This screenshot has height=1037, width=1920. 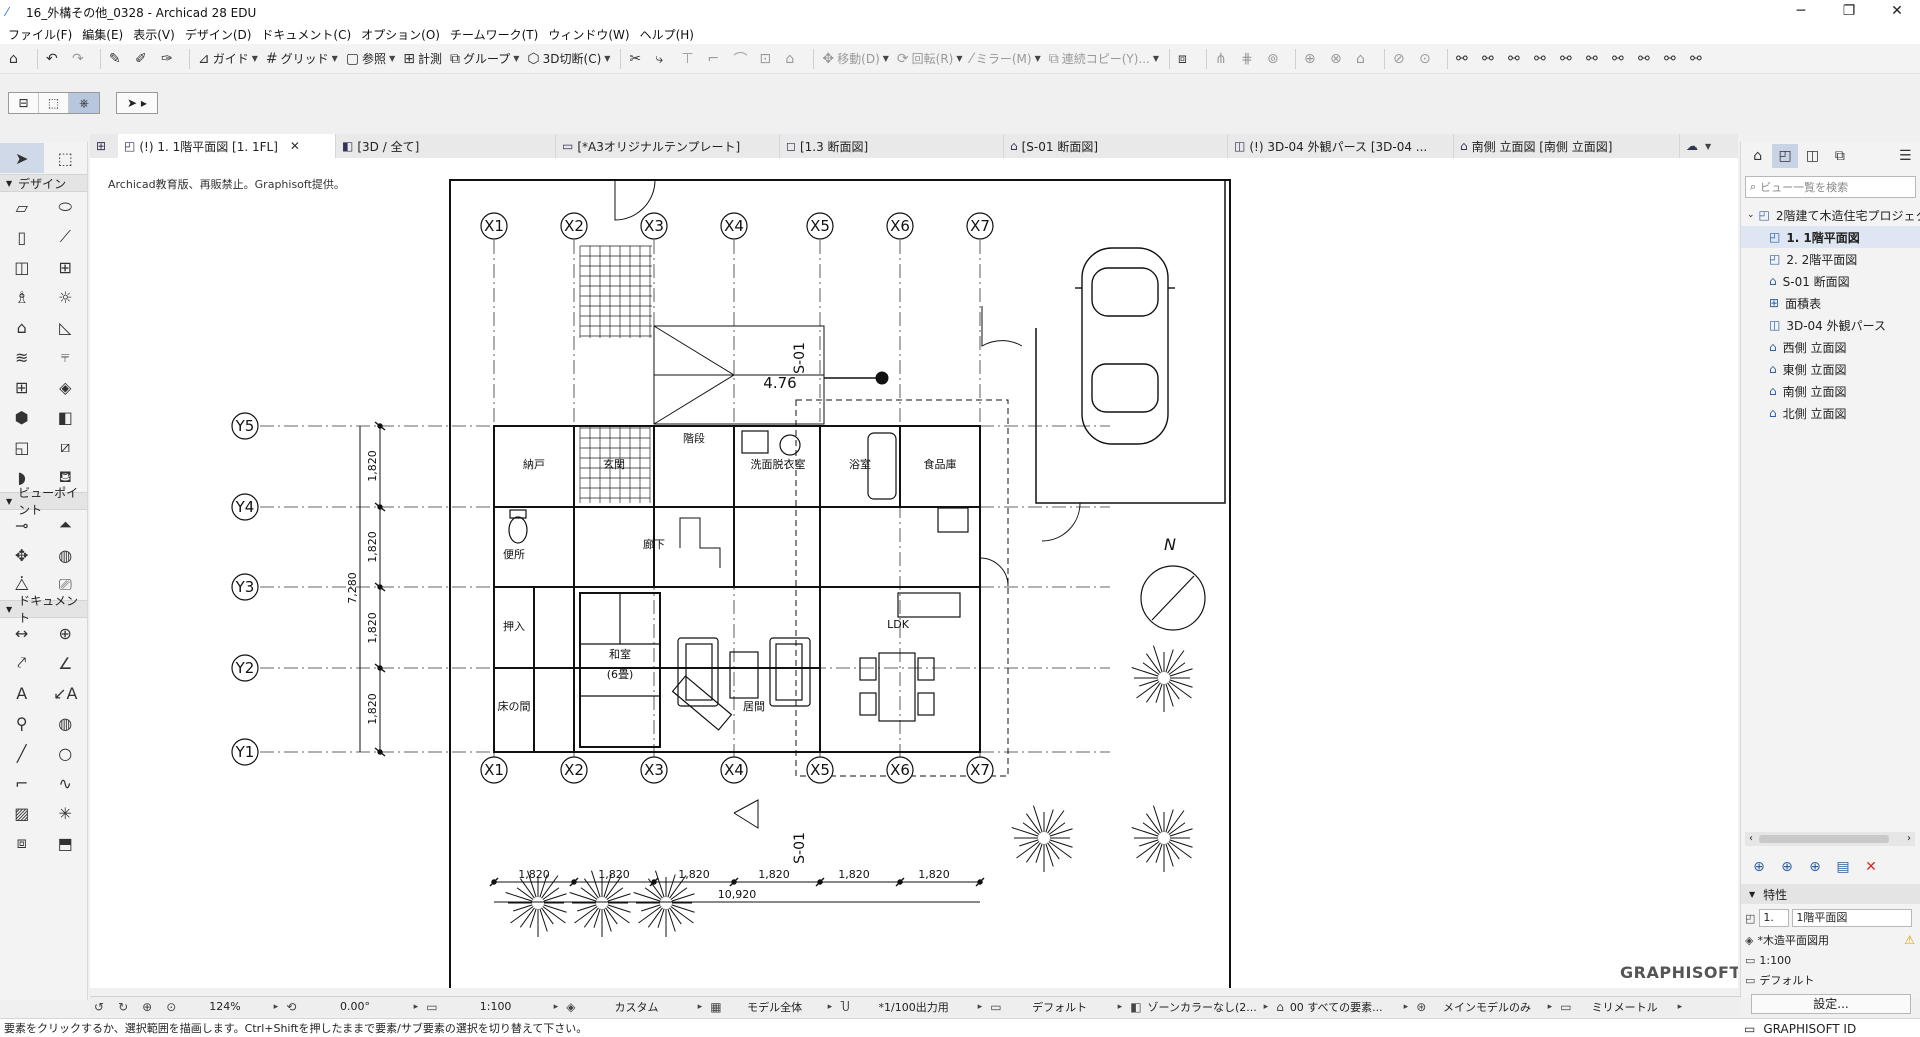 What do you see at coordinates (1673, 59) in the screenshot?
I see `mep-9-button: ⚯` at bounding box center [1673, 59].